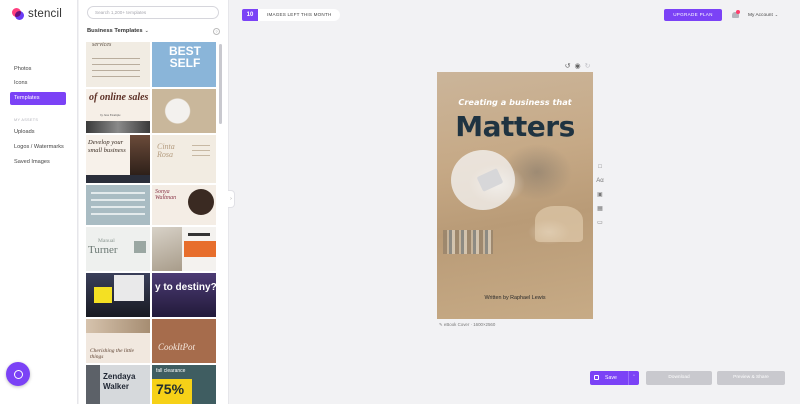  I want to click on template-thumb: CookItPot, so click(184, 341).